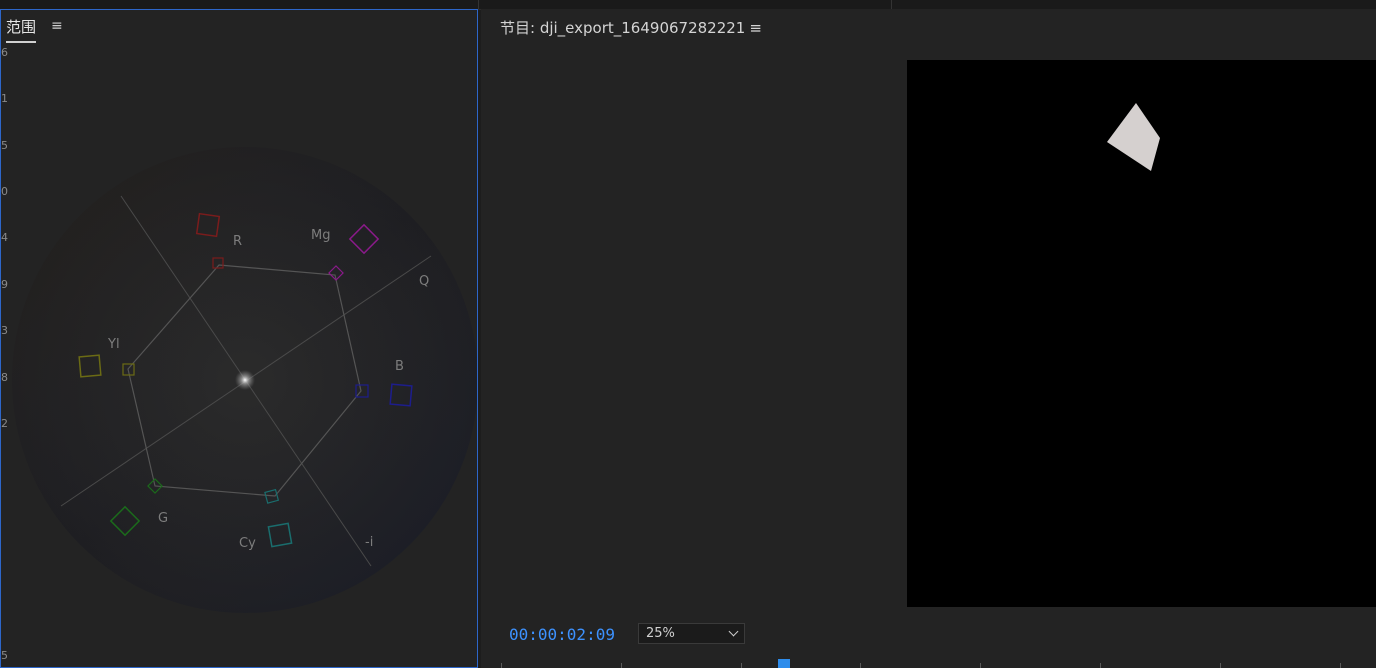 This screenshot has height=668, width=1376. I want to click on program-monitor-title: 节目: dji_export_1649067282221 ≡, so click(631, 27).